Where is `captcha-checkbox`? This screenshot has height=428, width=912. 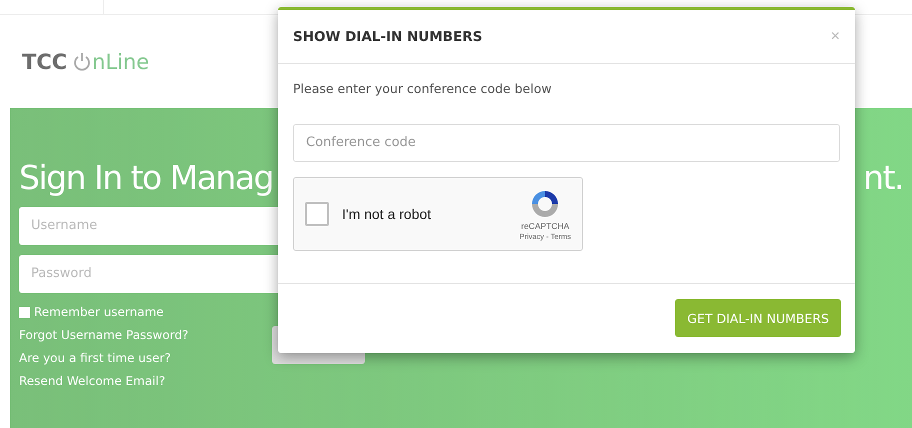 captcha-checkbox is located at coordinates (317, 214).